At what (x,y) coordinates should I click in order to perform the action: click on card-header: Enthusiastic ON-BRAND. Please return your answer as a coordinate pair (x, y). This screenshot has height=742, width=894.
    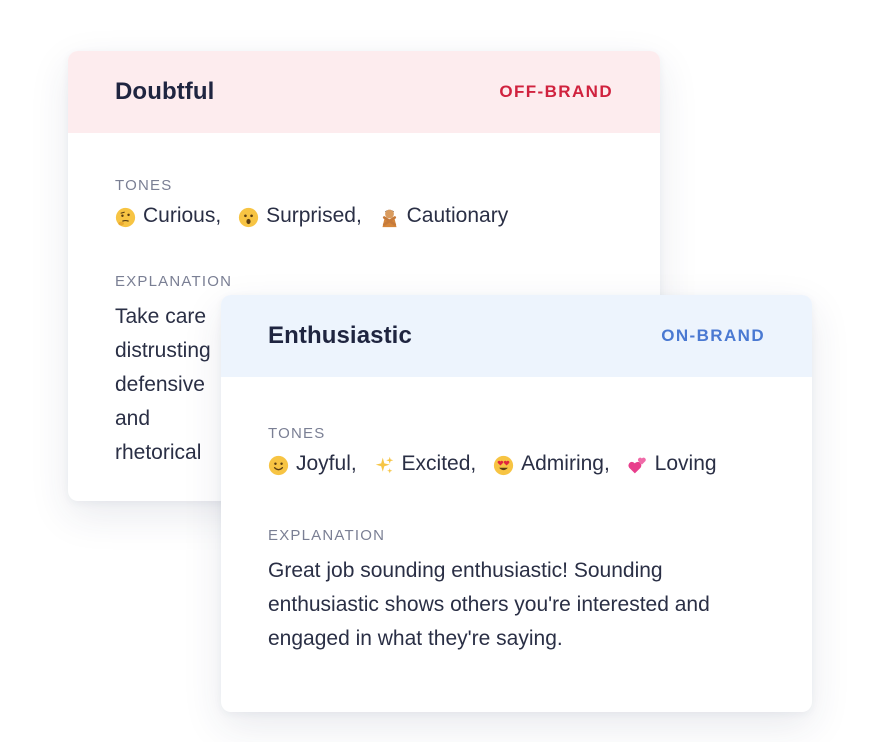
    Looking at the image, I should click on (516, 336).